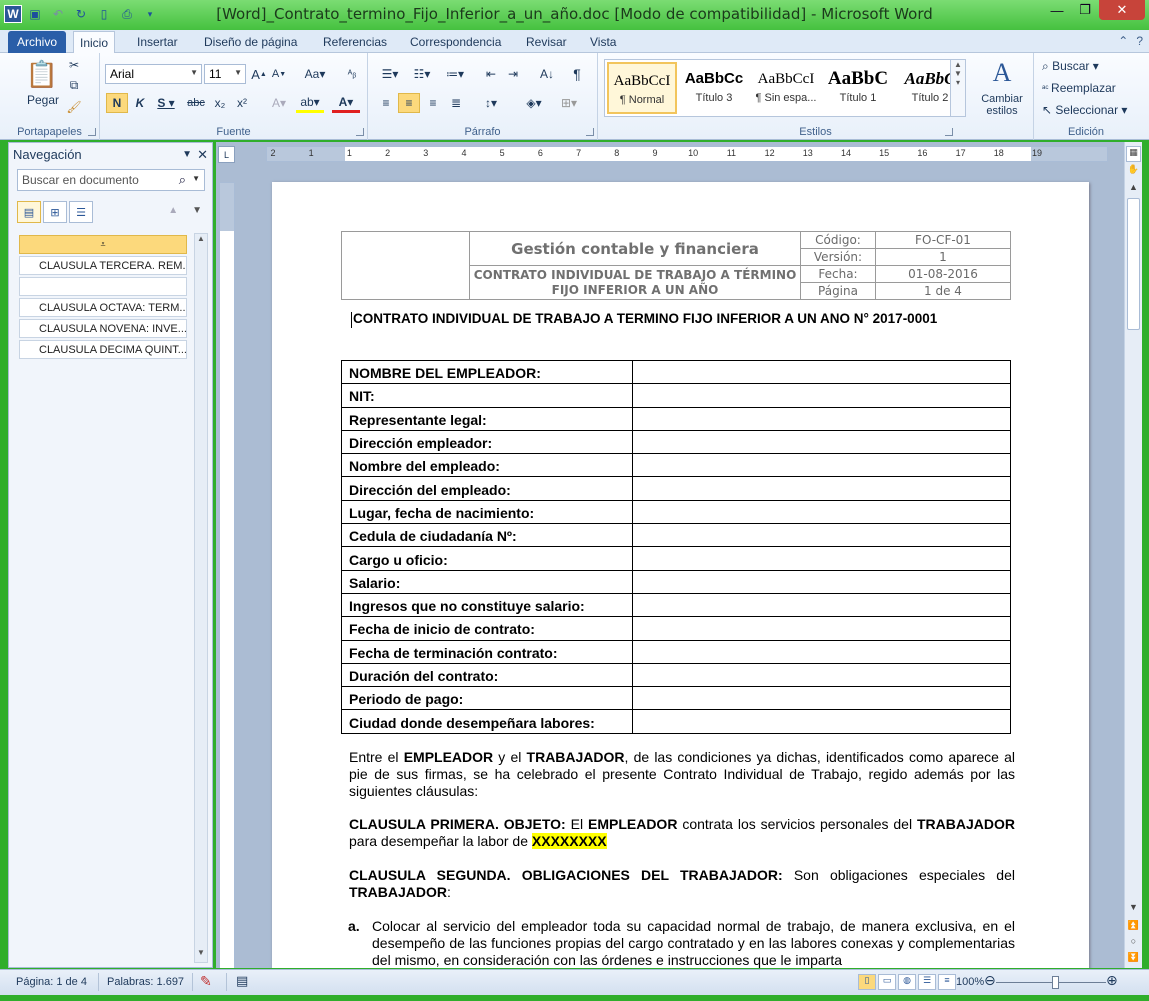 The height and width of the screenshot is (1001, 1149). Describe the element at coordinates (360, 132) in the screenshot. I see `font-launcher` at that location.